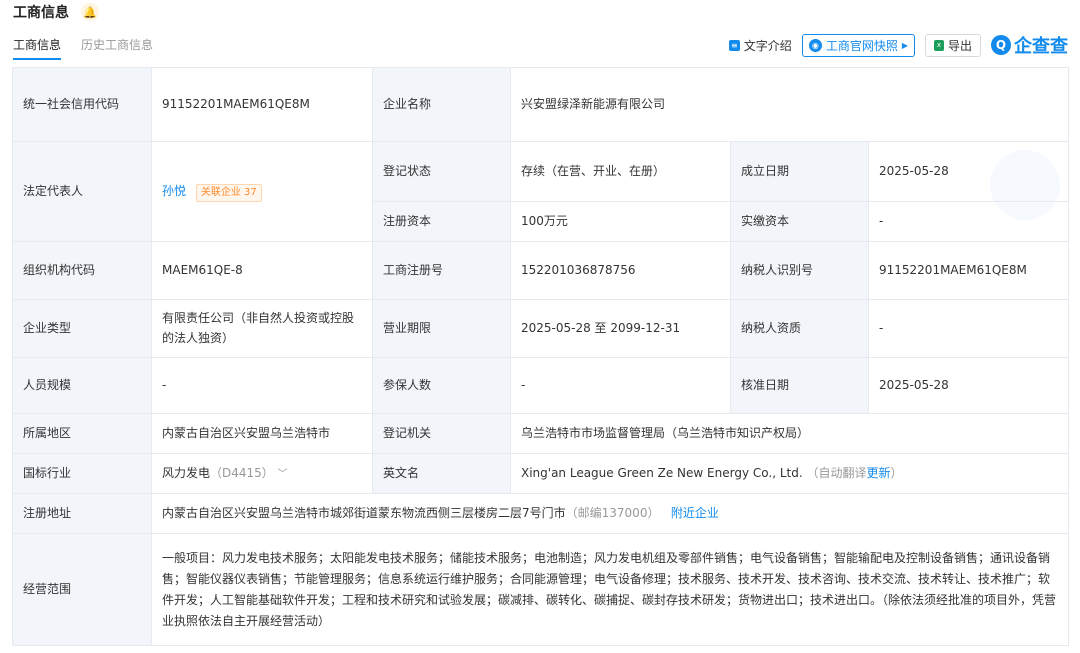  What do you see at coordinates (186, 472) in the screenshot?
I see `industry-value: 风力发电` at bounding box center [186, 472].